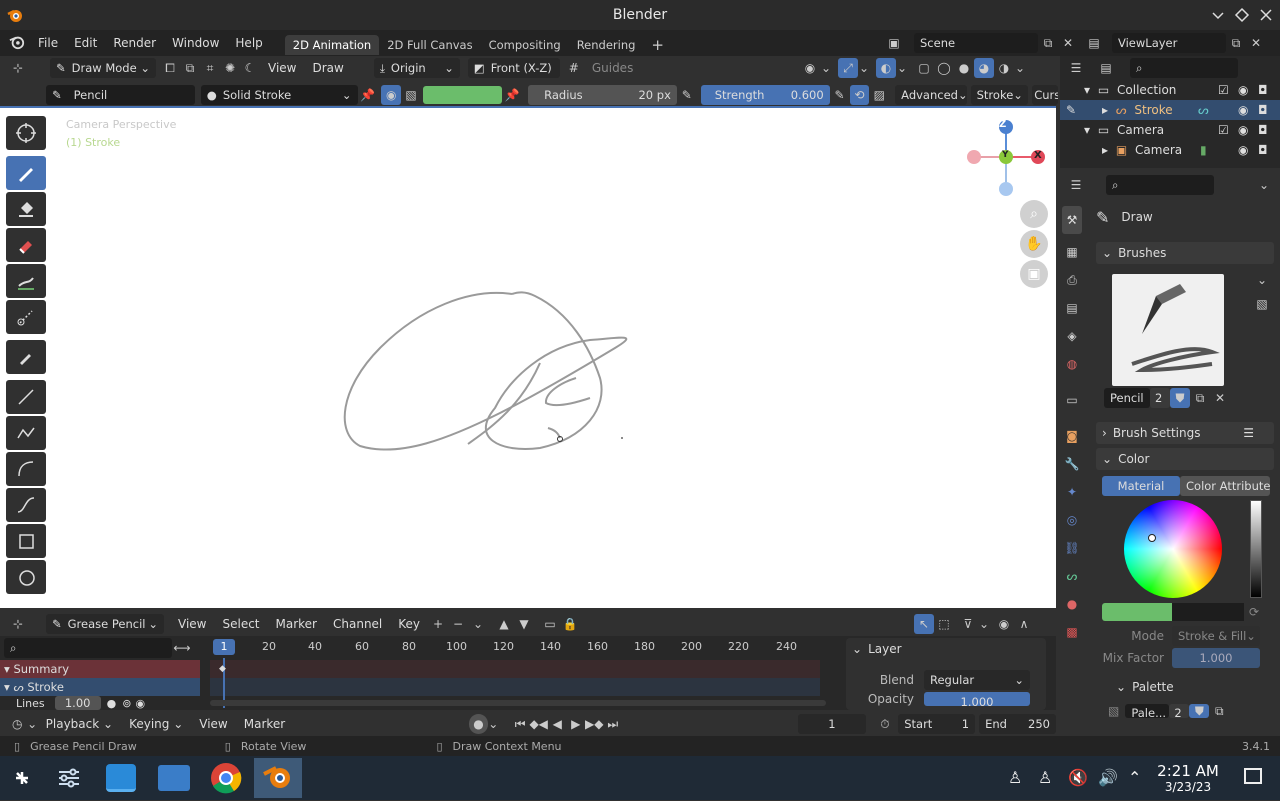 The width and height of the screenshot is (1280, 801). Describe the element at coordinates (924, 68) in the screenshot. I see `xray-icon: ▢` at that location.